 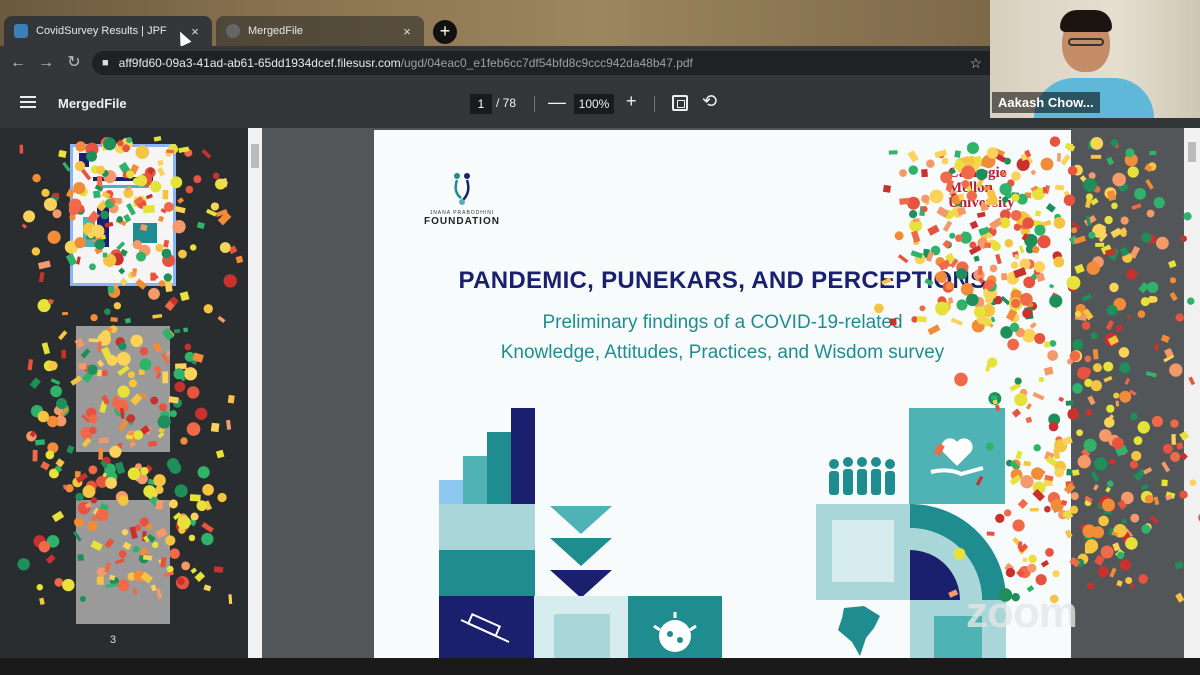 What do you see at coordinates (975, 63) in the screenshot?
I see `star-icon: ☆` at bounding box center [975, 63].